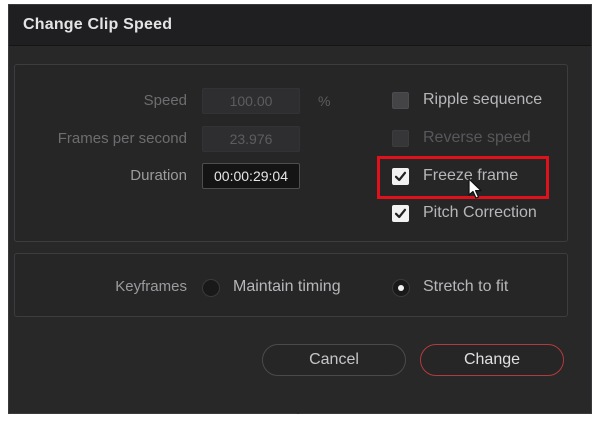 The image size is (600, 422). Describe the element at coordinates (165, 100) in the screenshot. I see `speed-label: Speed` at that location.